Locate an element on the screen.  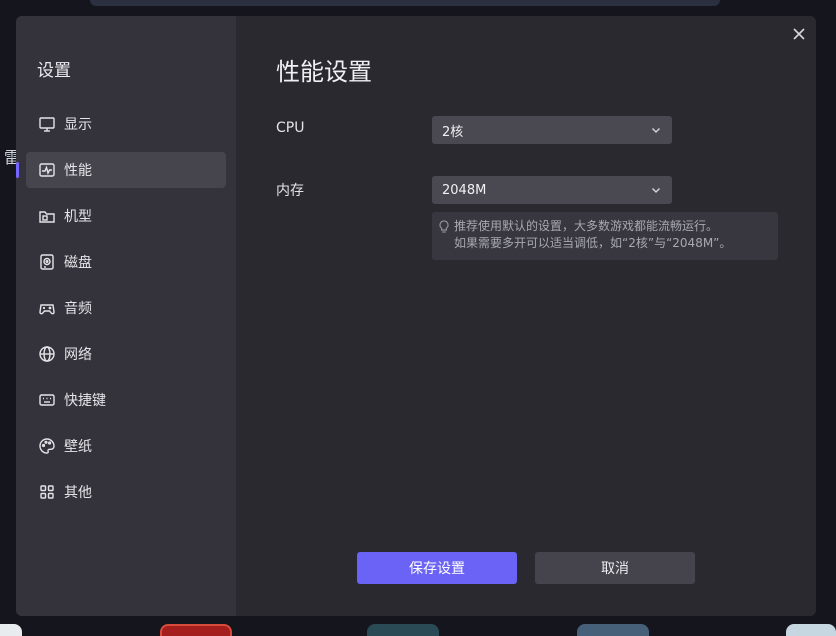
sidebar-item-label: 壁纸 is located at coordinates (78, 447).